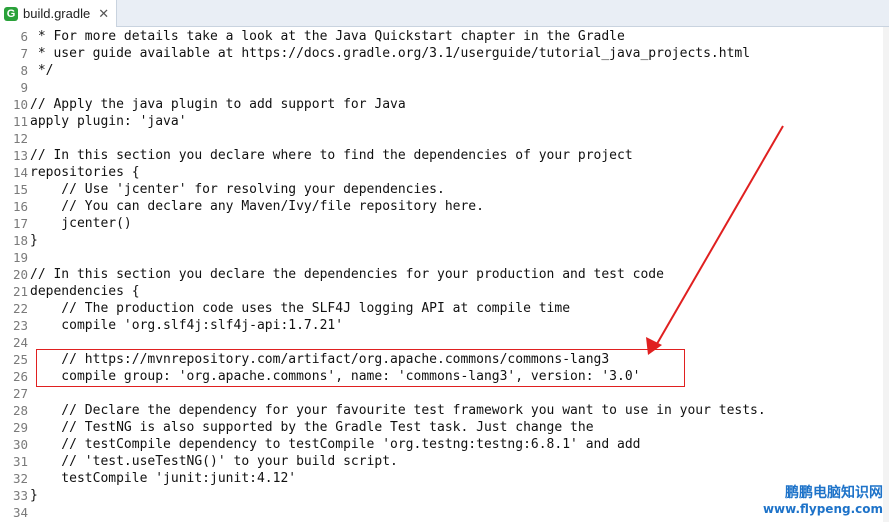 This screenshot has height=522, width=889. What do you see at coordinates (20, 325) in the screenshot?
I see `line-number: 23` at bounding box center [20, 325].